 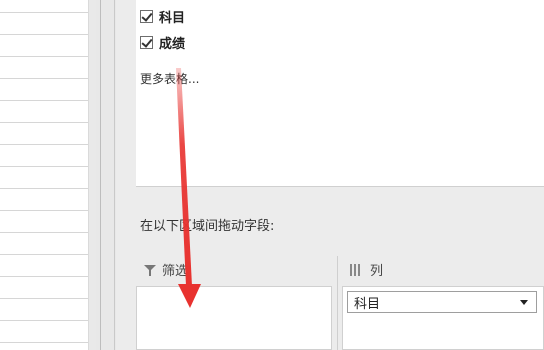 I want to click on filter-drop-zone, so click(x=234, y=318).